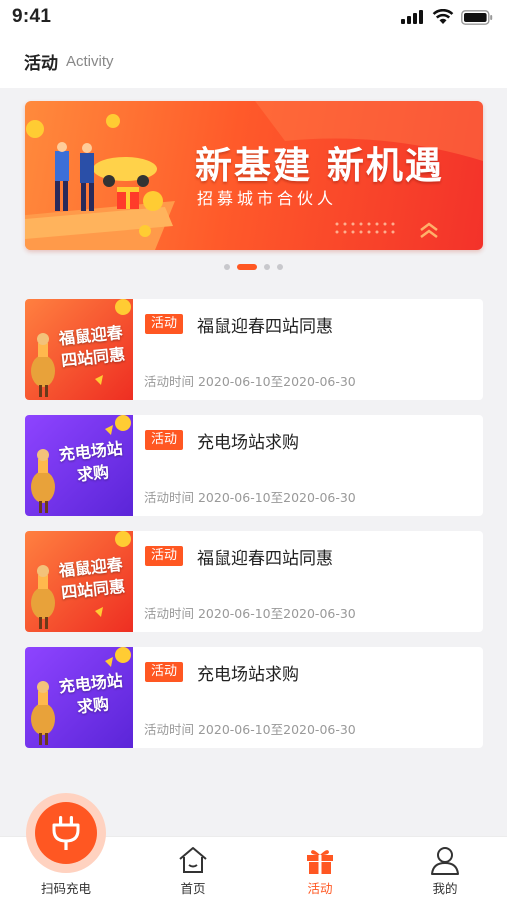 This screenshot has width=507, height=900. I want to click on status-time: 9:41, so click(32, 16).